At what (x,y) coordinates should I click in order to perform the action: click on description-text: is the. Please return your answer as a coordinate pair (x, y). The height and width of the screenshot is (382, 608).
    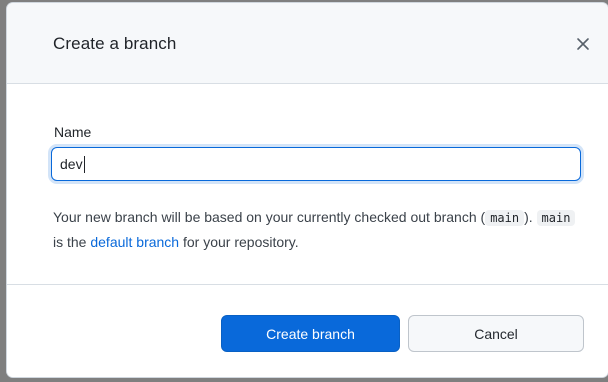
    Looking at the image, I should click on (72, 242).